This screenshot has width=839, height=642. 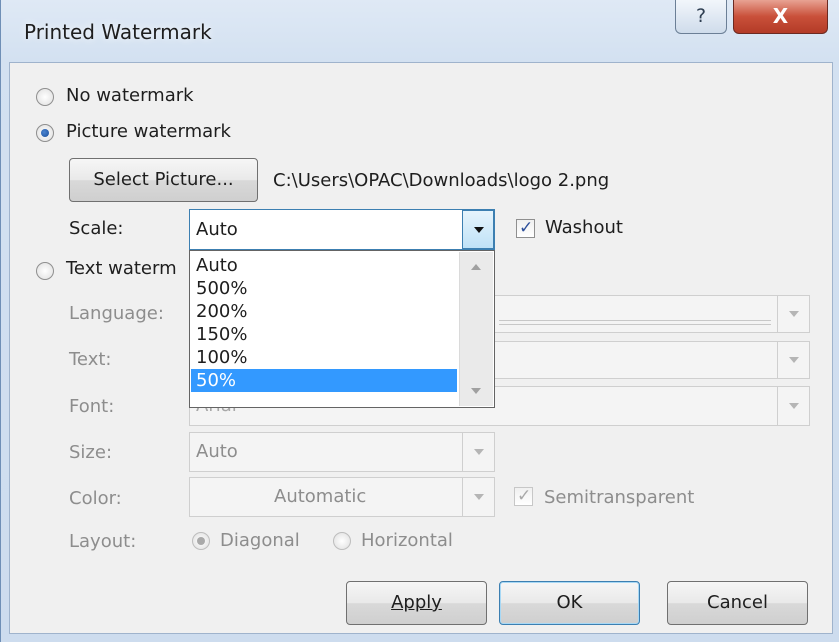 I want to click on layout-diagonal-label: Diagonal, so click(x=260, y=540).